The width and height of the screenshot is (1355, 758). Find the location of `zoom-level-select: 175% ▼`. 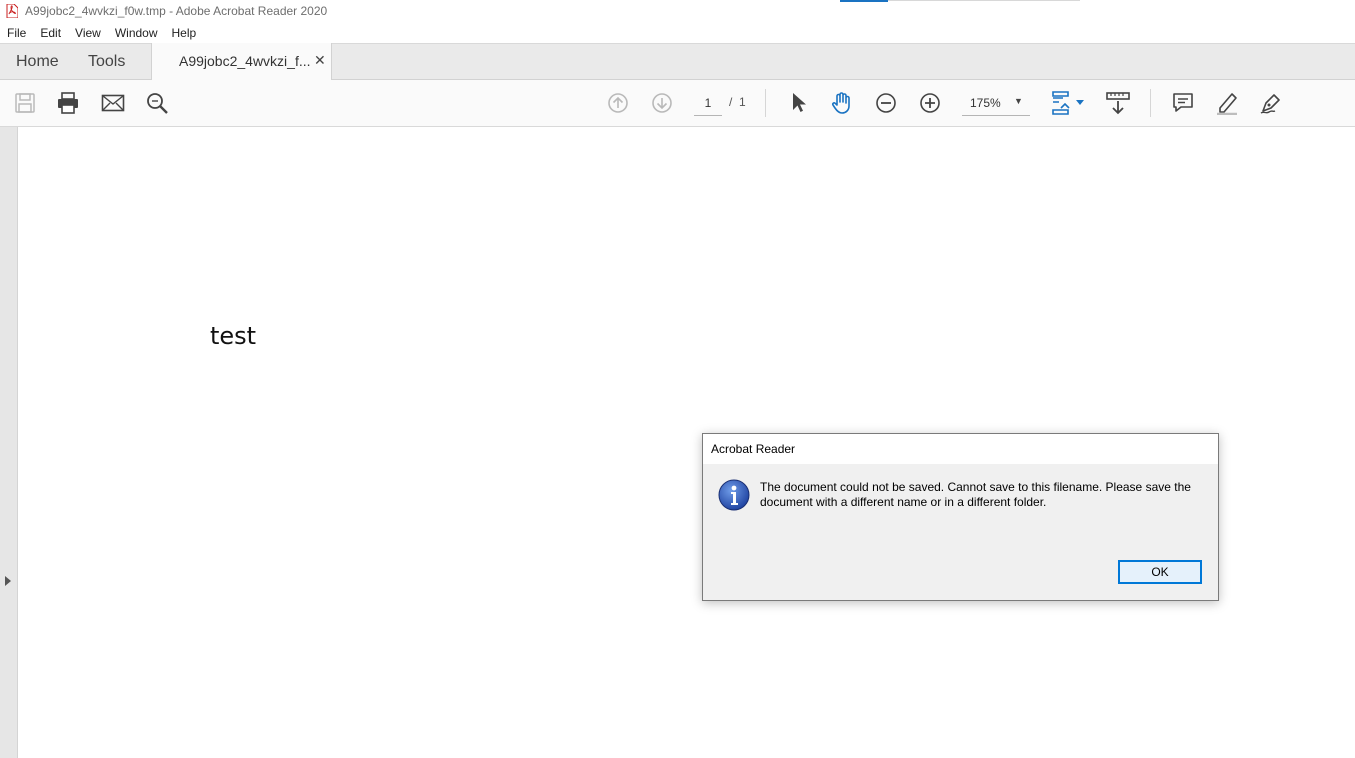

zoom-level-select: 175% ▼ is located at coordinates (996, 105).